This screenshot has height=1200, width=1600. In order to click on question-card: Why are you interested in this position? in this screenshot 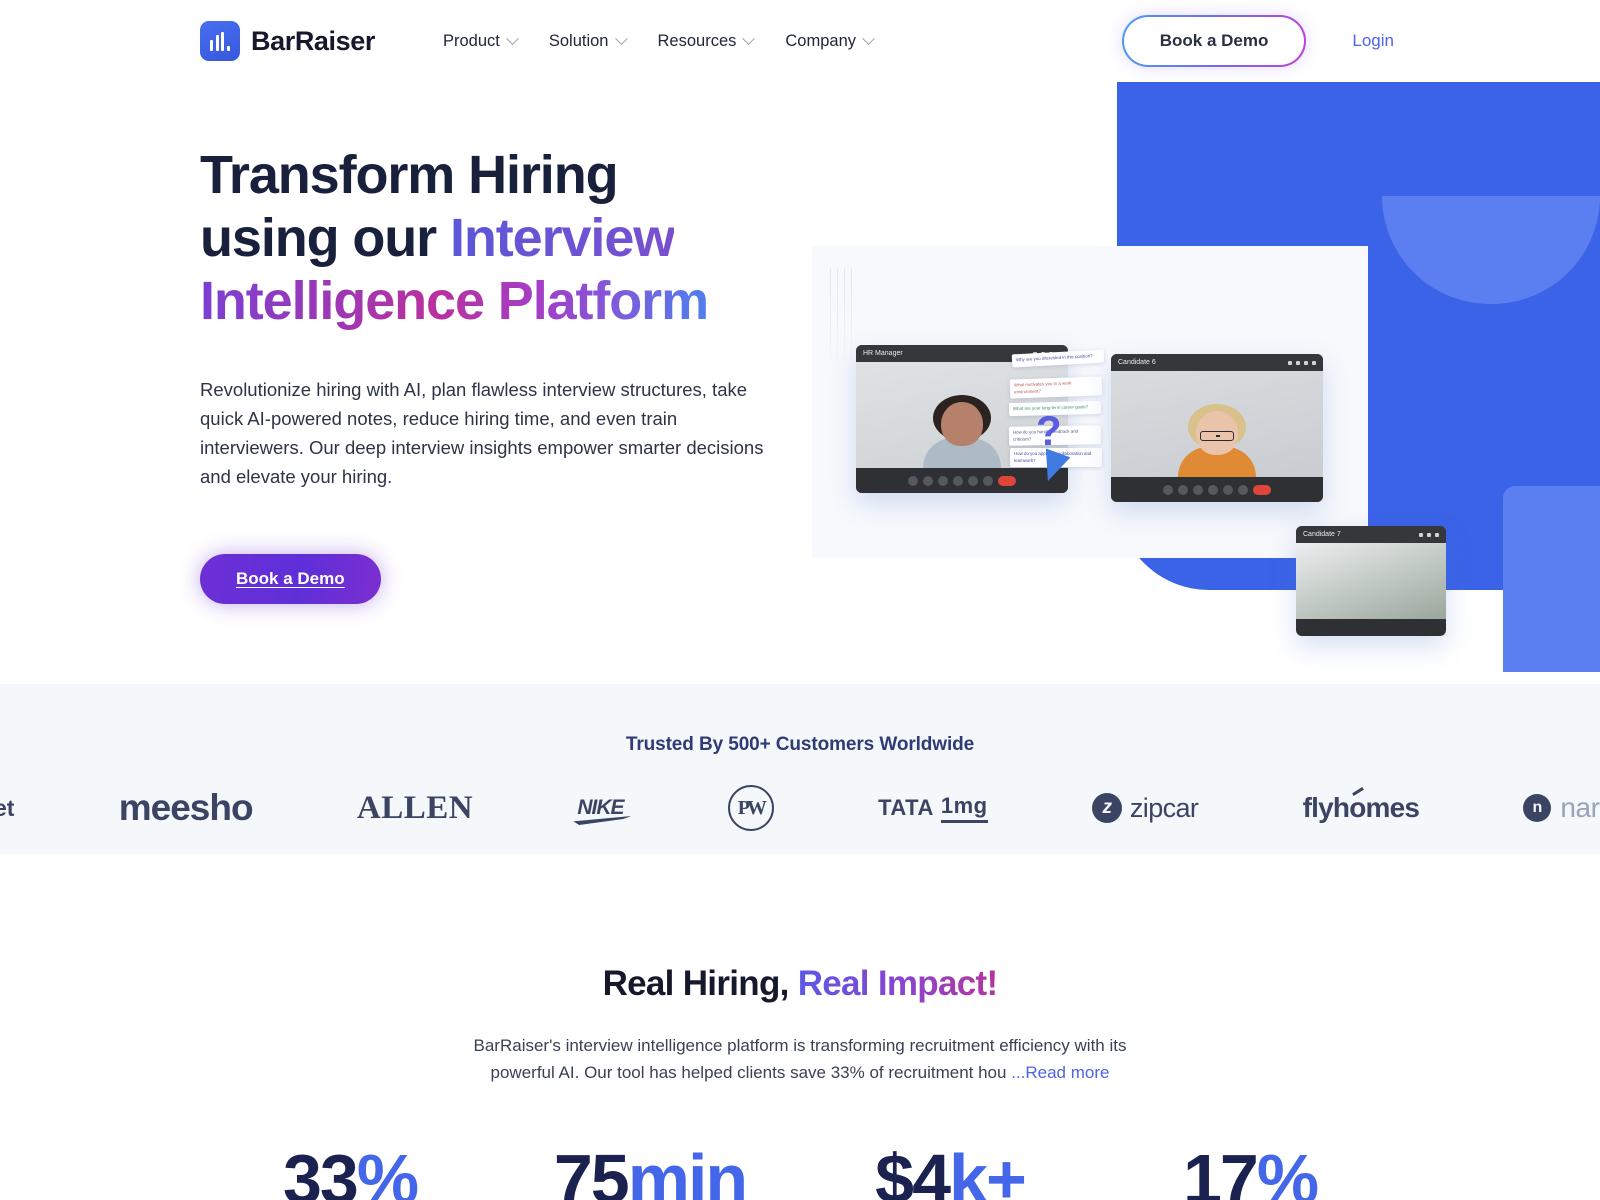, I will do `click(1058, 358)`.